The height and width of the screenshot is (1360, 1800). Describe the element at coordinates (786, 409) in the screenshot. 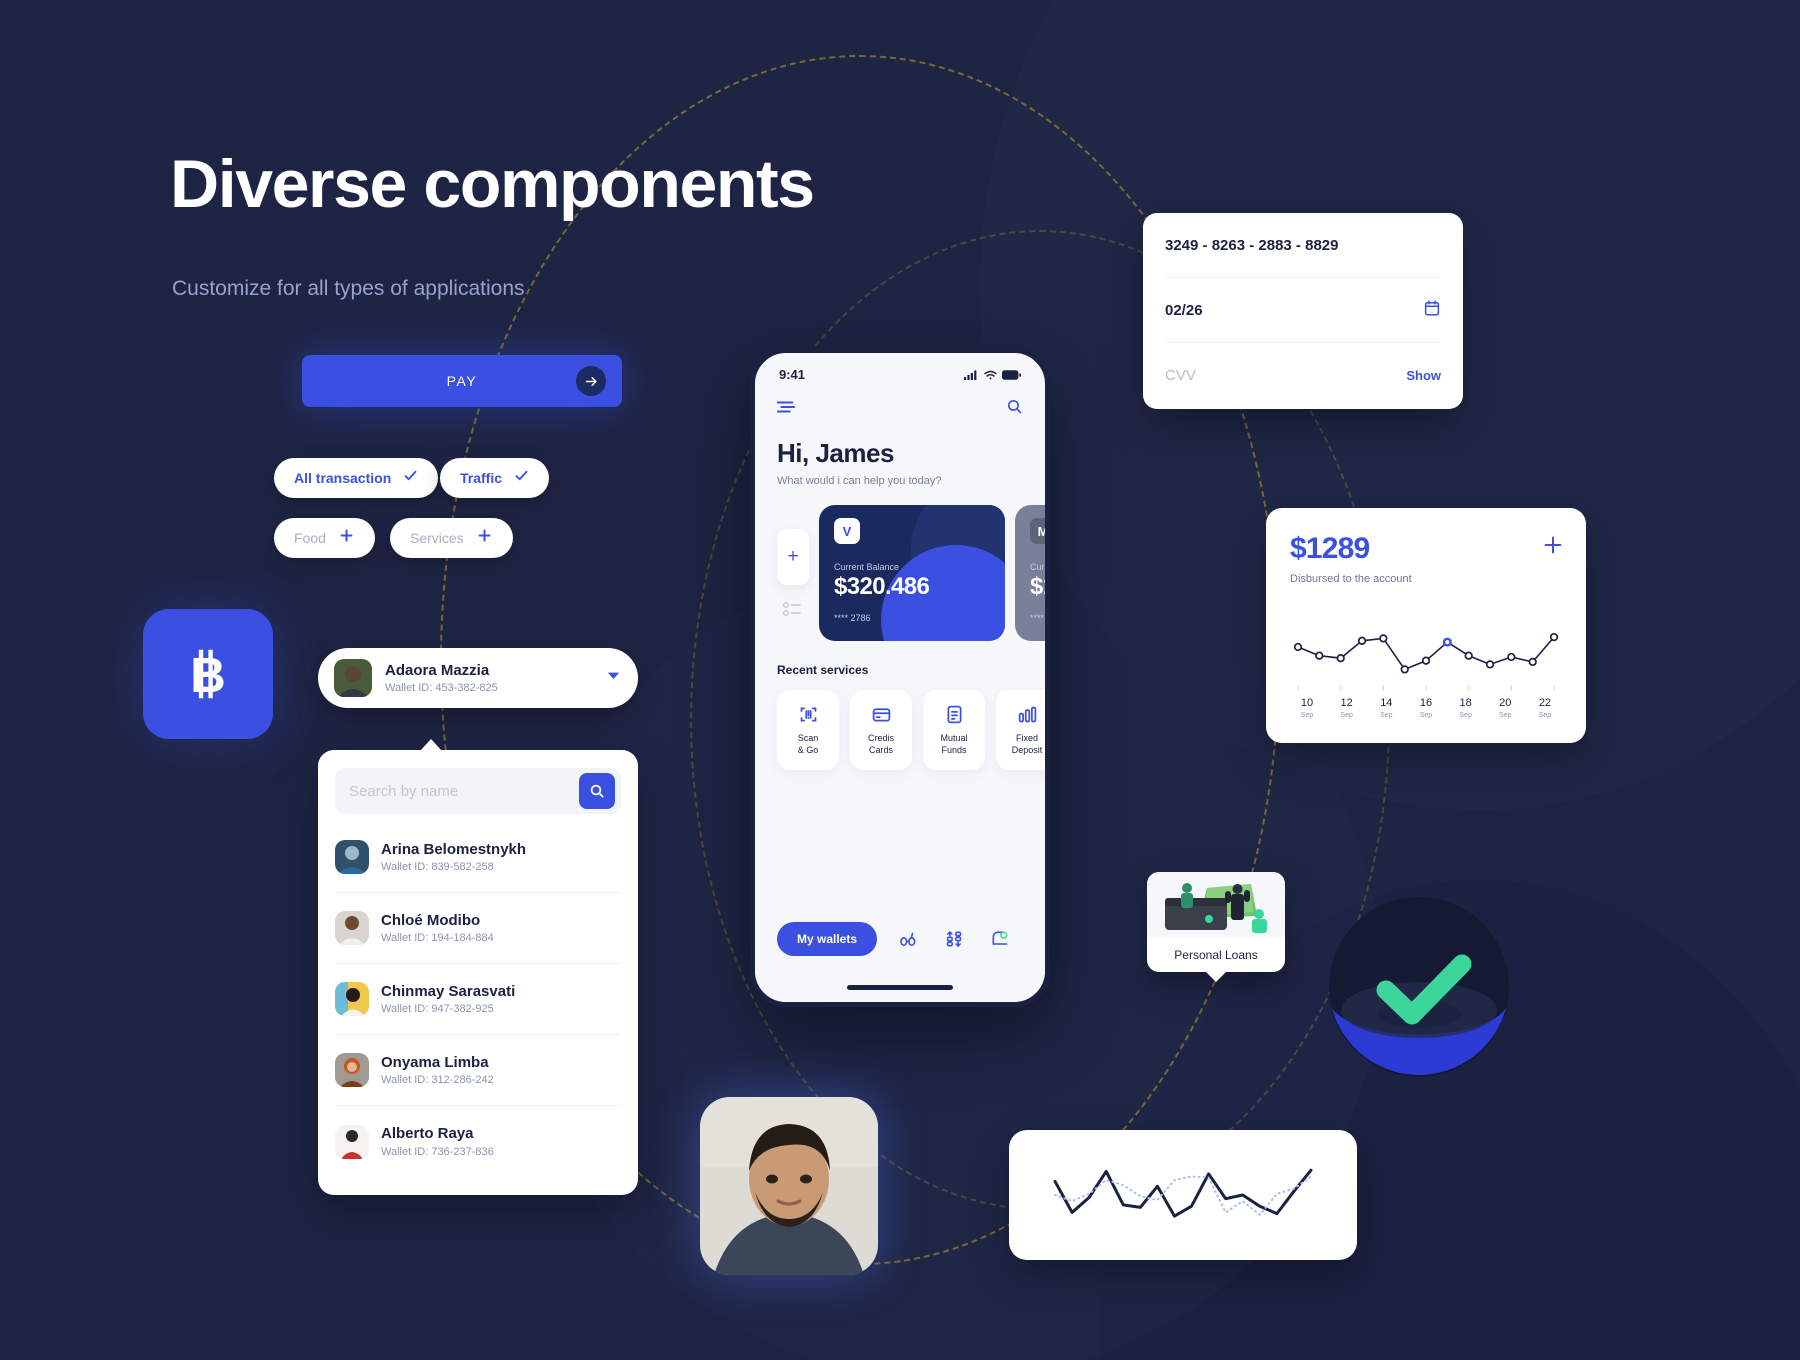

I see `hamburger-icon` at that location.